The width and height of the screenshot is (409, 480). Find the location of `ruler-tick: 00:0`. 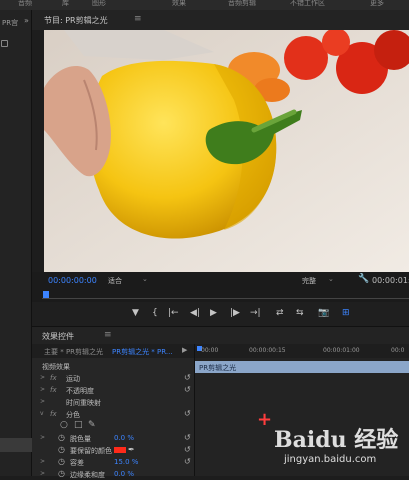

ruler-tick: 00:0 is located at coordinates (398, 350).